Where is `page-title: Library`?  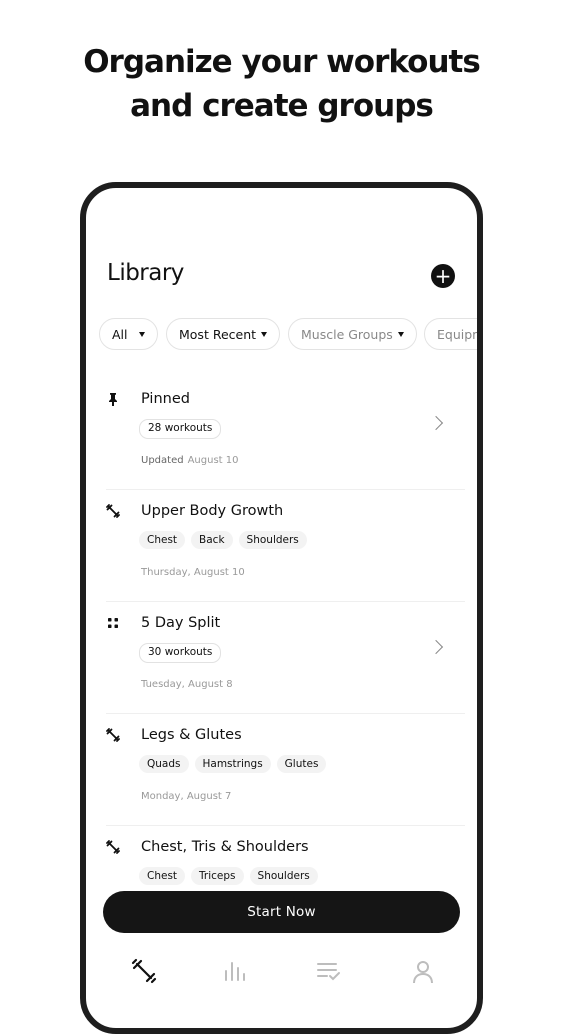 page-title: Library is located at coordinates (145, 273).